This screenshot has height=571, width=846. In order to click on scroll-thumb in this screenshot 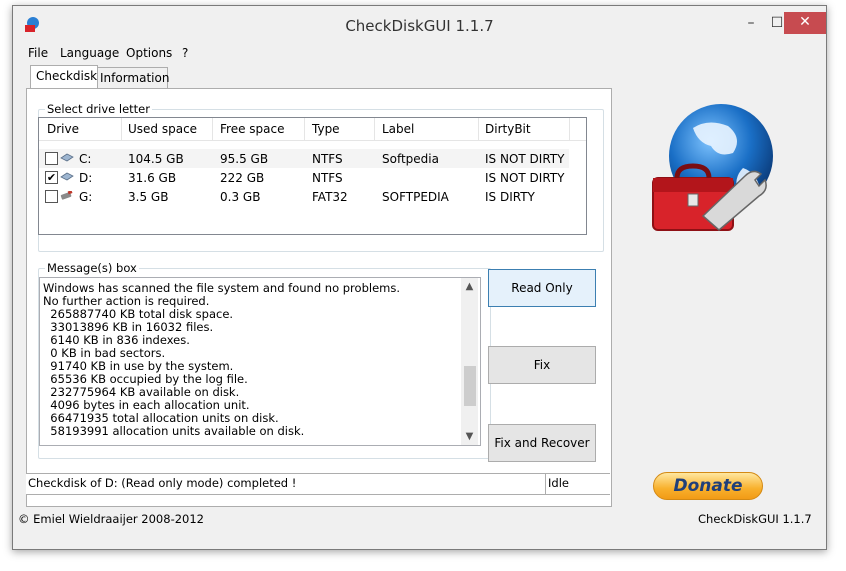, I will do `click(470, 386)`.